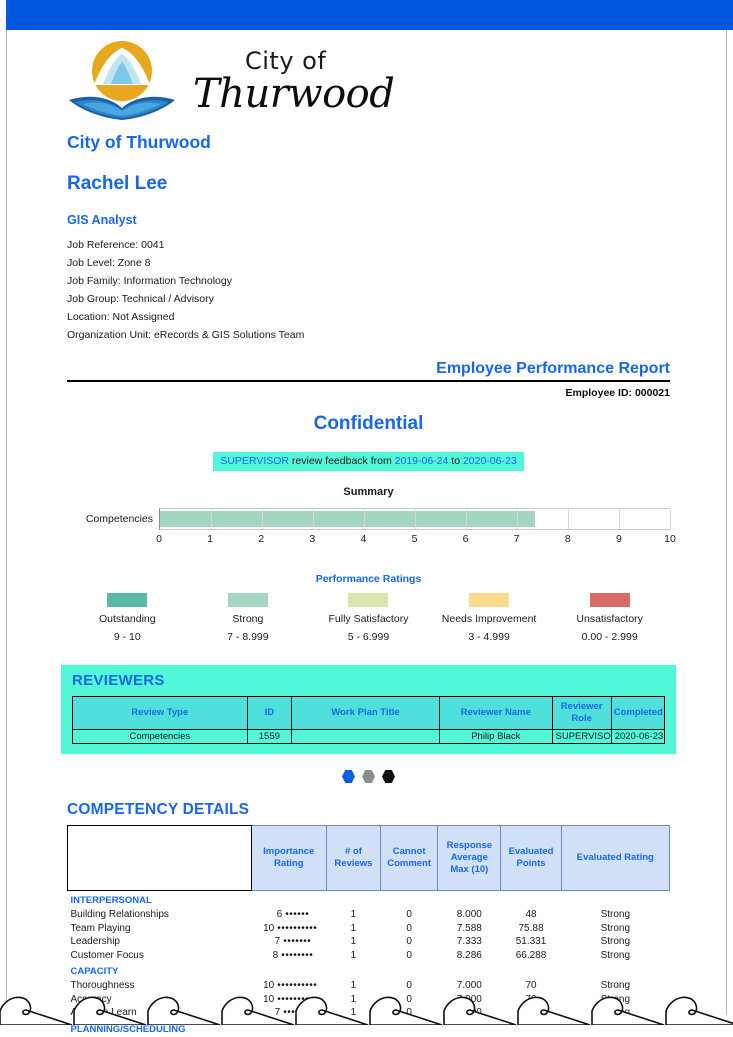  I want to click on chart-plot-area, so click(415, 519).